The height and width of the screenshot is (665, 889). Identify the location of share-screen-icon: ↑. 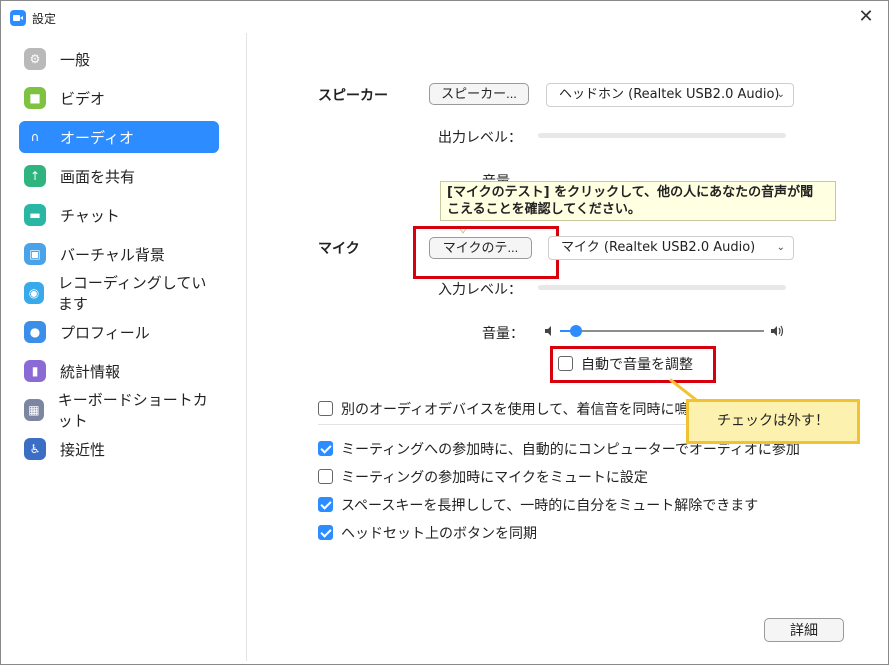
(35, 176).